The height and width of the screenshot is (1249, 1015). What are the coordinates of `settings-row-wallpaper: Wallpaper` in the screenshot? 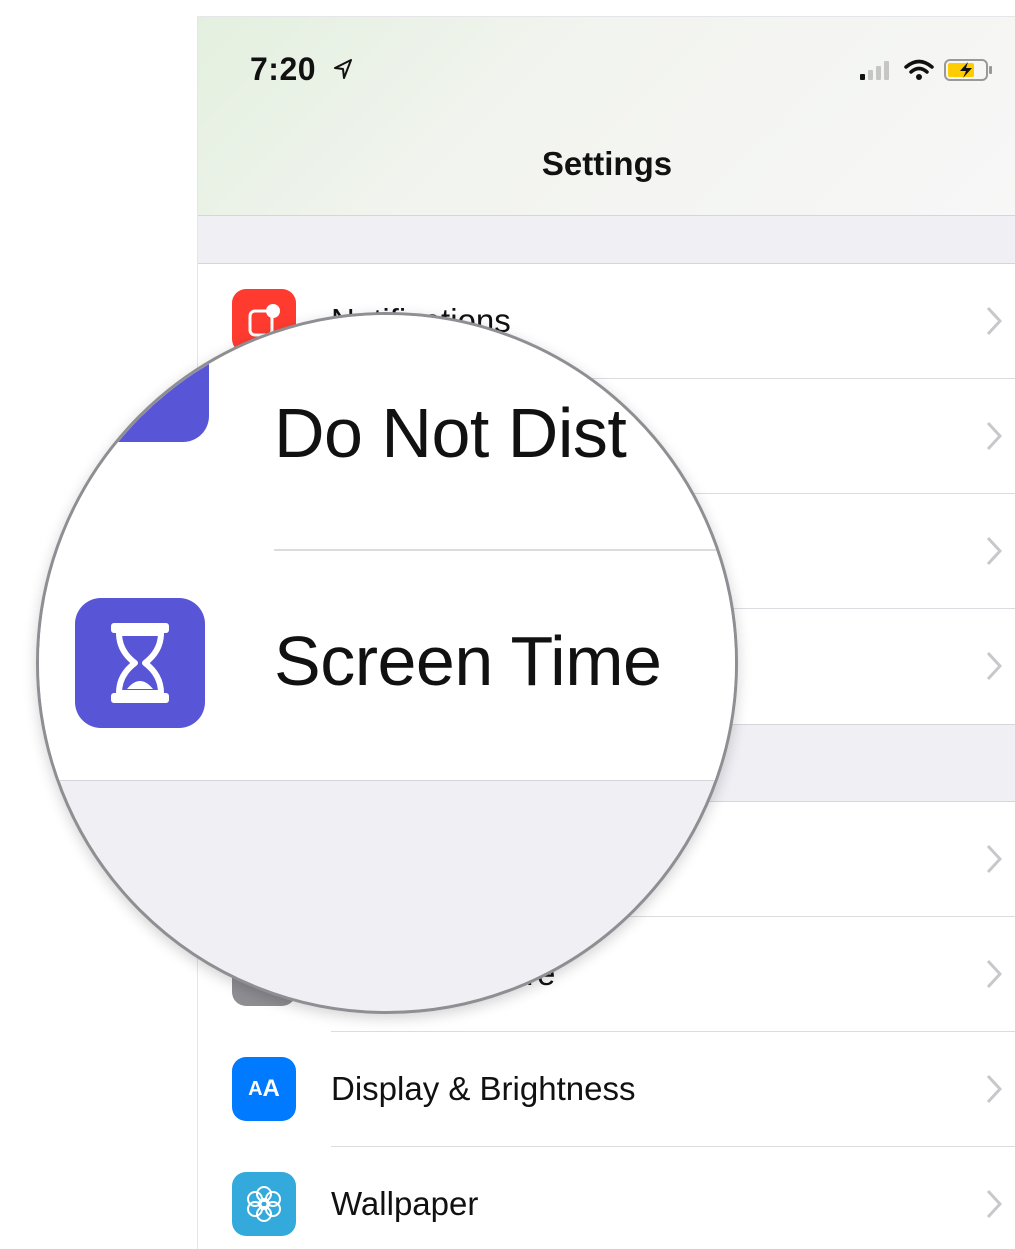 It's located at (606, 1198).